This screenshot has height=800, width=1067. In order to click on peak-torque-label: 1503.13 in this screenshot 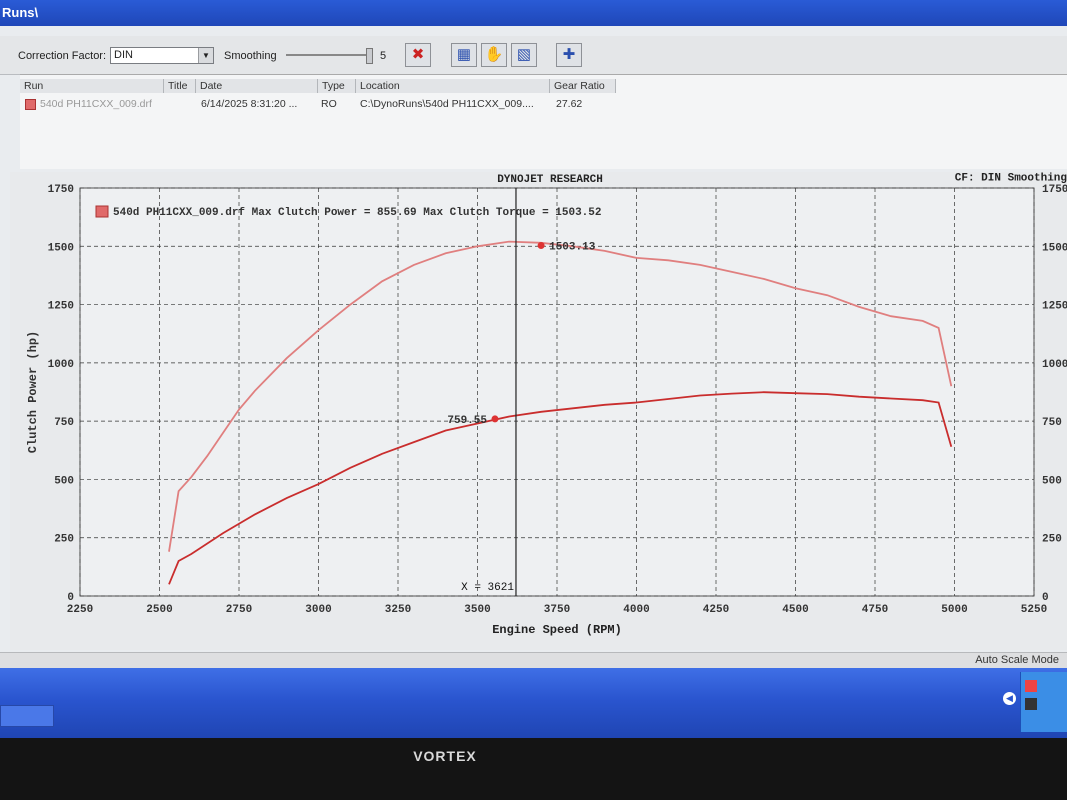, I will do `click(572, 248)`.